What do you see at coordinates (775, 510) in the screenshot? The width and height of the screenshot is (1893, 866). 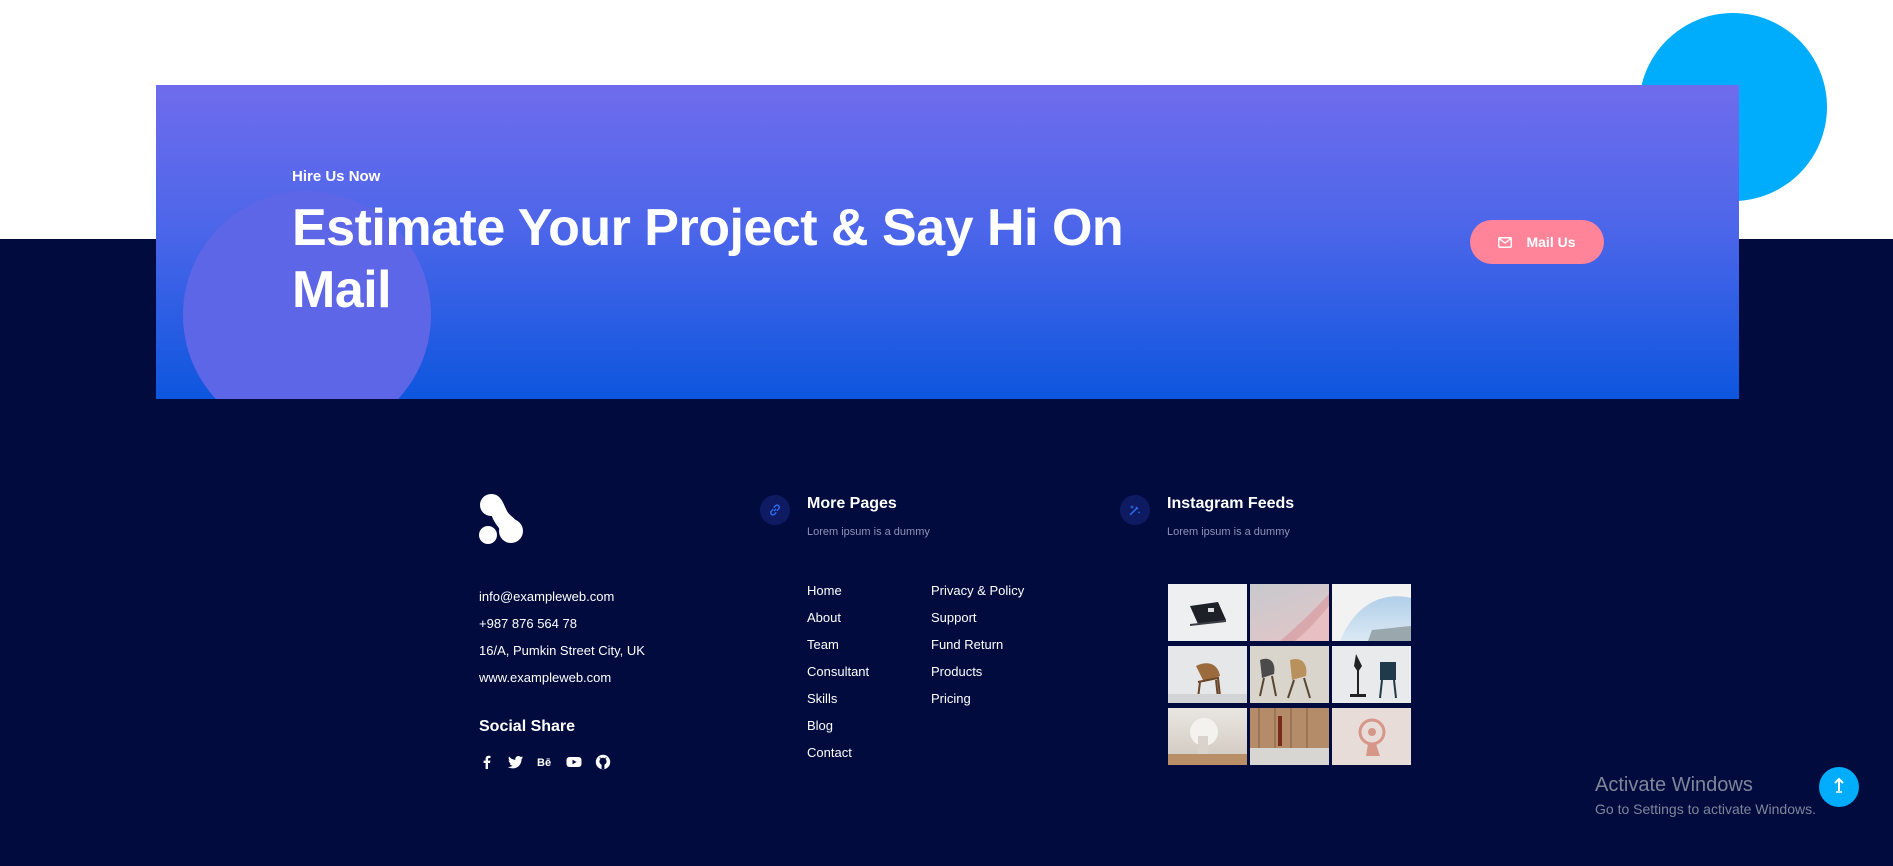 I see `link-icon` at bounding box center [775, 510].